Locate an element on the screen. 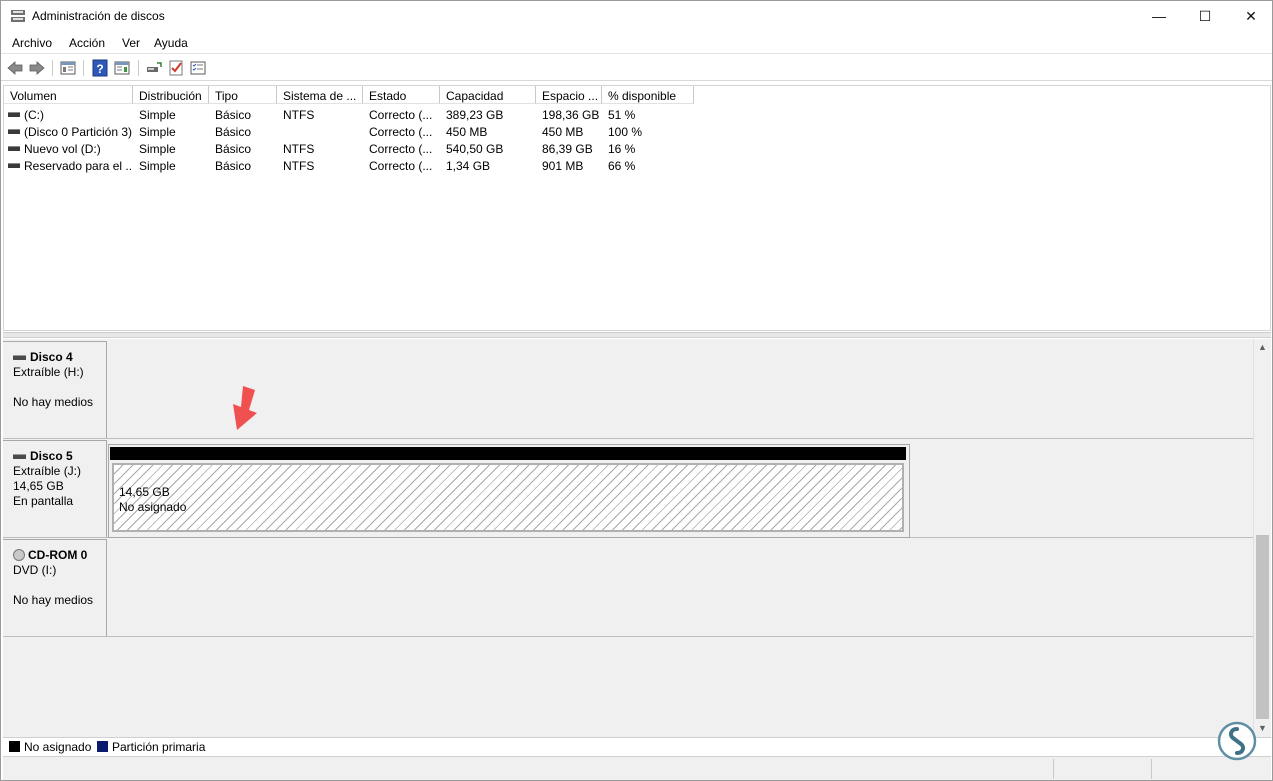 The width and height of the screenshot is (1273, 781). close-button: ✕ is located at coordinates (1250, 16).